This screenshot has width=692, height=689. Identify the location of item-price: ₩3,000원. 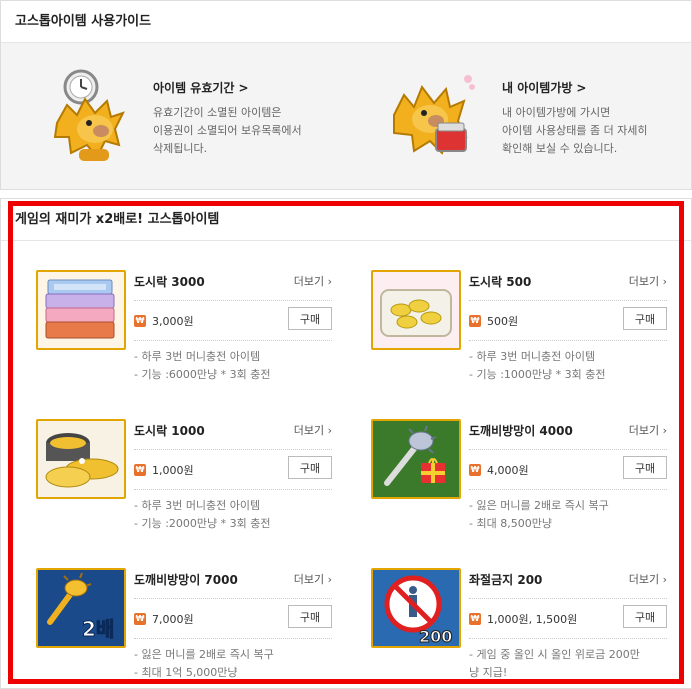
(164, 321).